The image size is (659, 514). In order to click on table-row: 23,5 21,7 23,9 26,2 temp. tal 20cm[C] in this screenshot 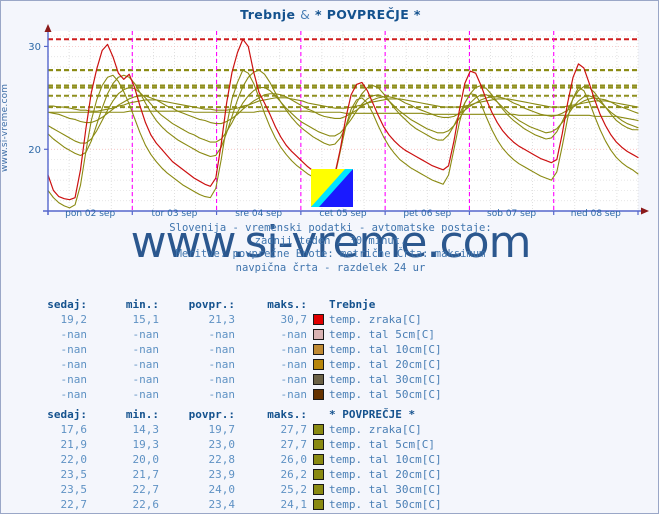, I will do `click(233, 474)`.